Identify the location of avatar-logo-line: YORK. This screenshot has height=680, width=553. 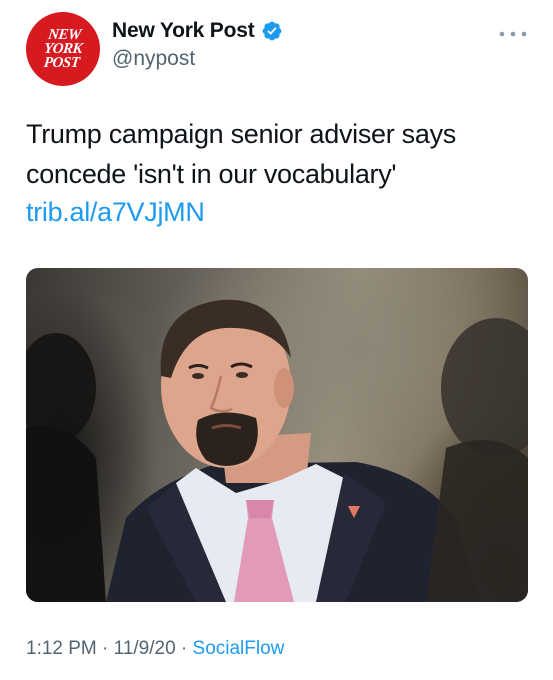
(63, 49).